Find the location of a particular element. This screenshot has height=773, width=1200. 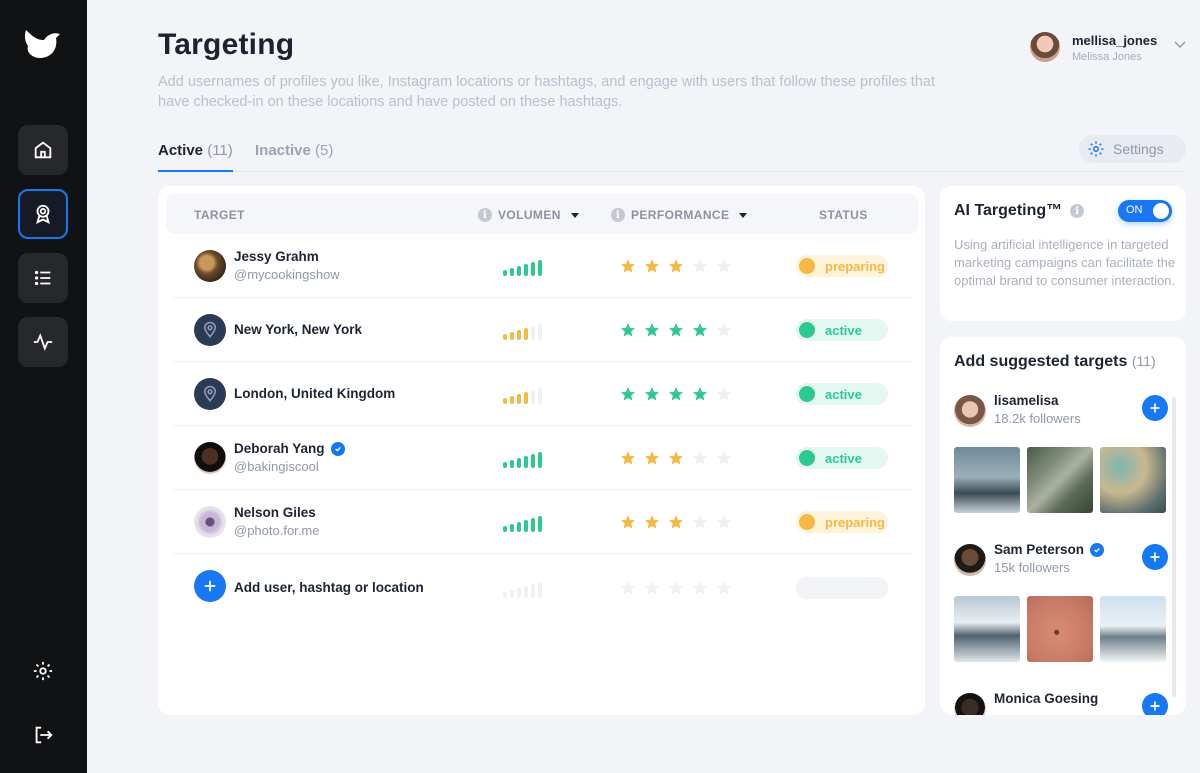

bird-logo-icon is located at coordinates (43, 43).